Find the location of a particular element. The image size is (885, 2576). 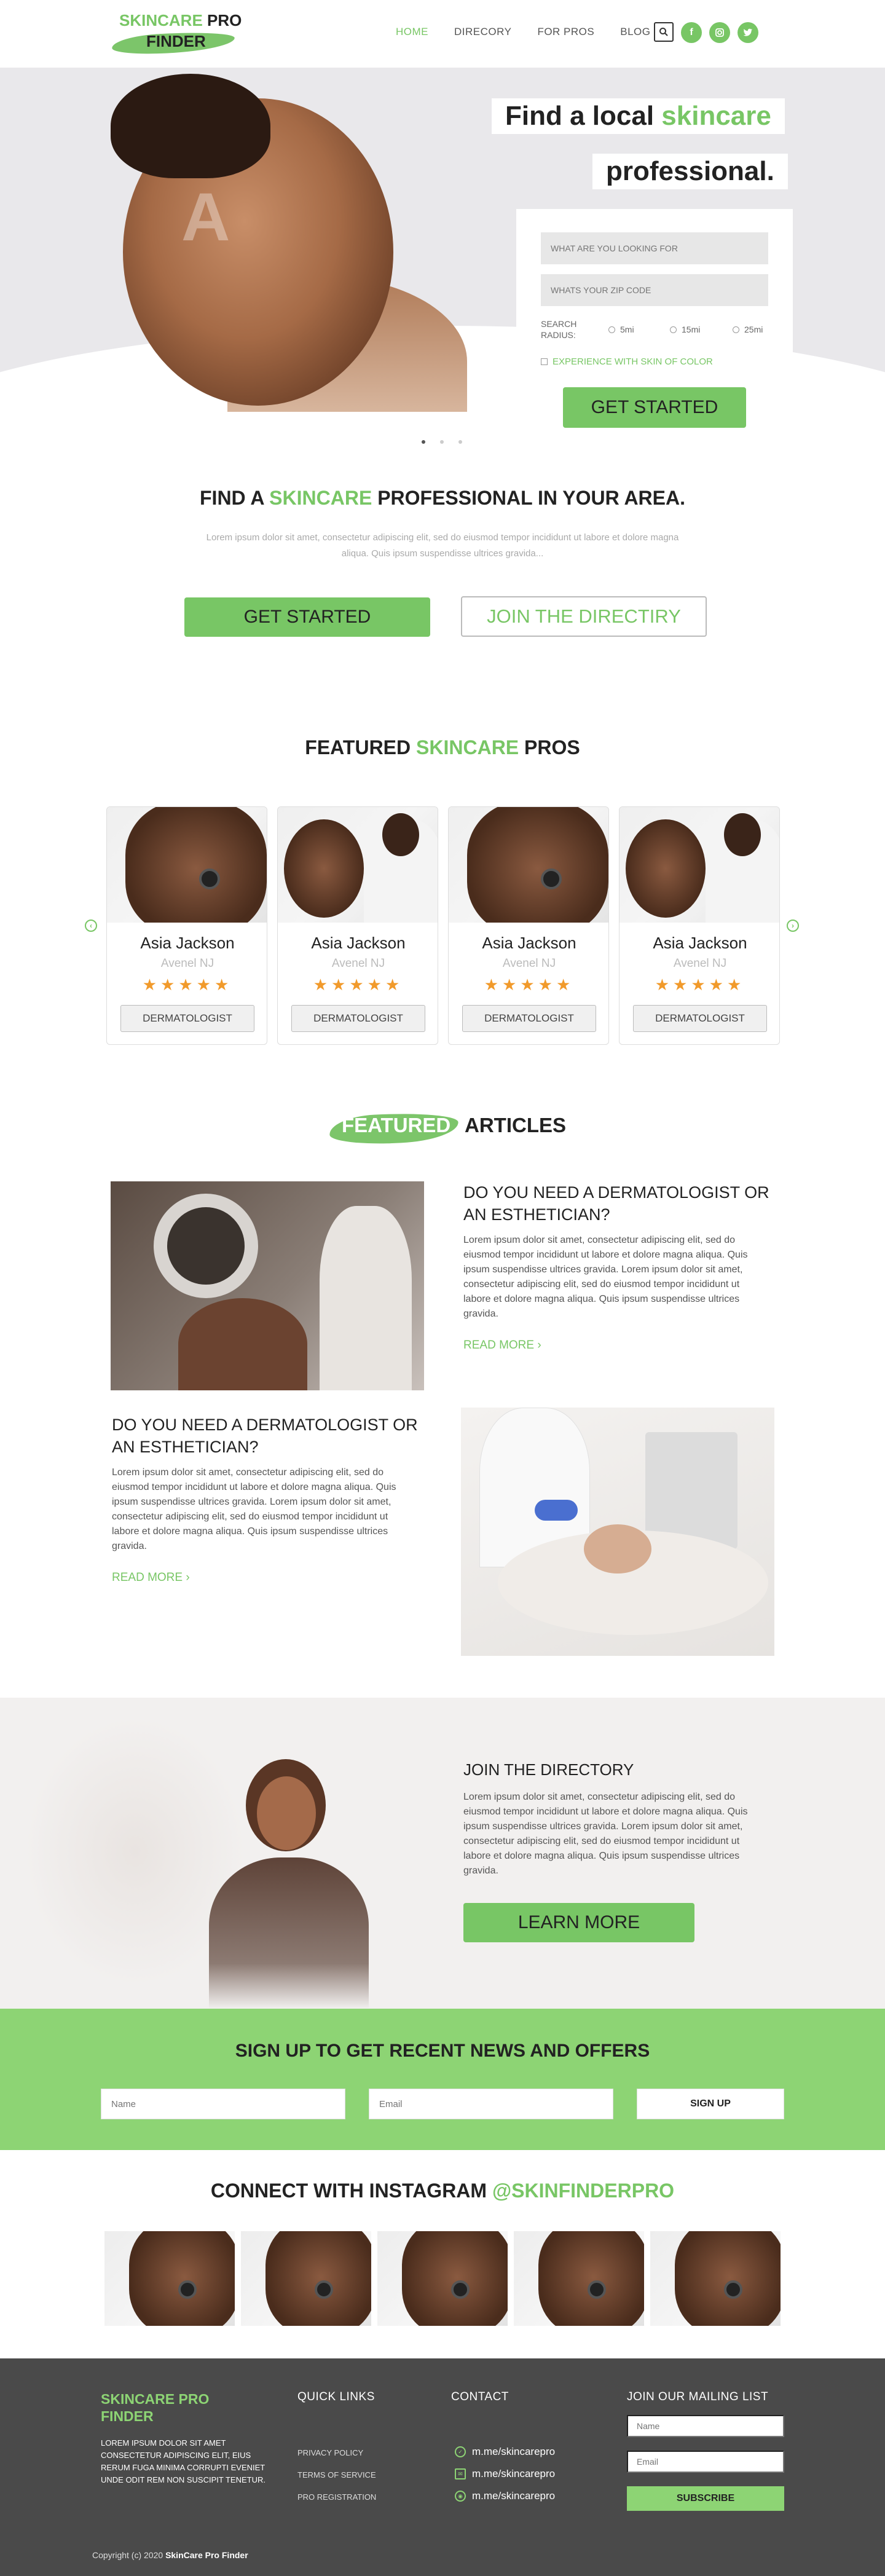

hero-heading-line-1: Find a local skincare is located at coordinates (639, 116).